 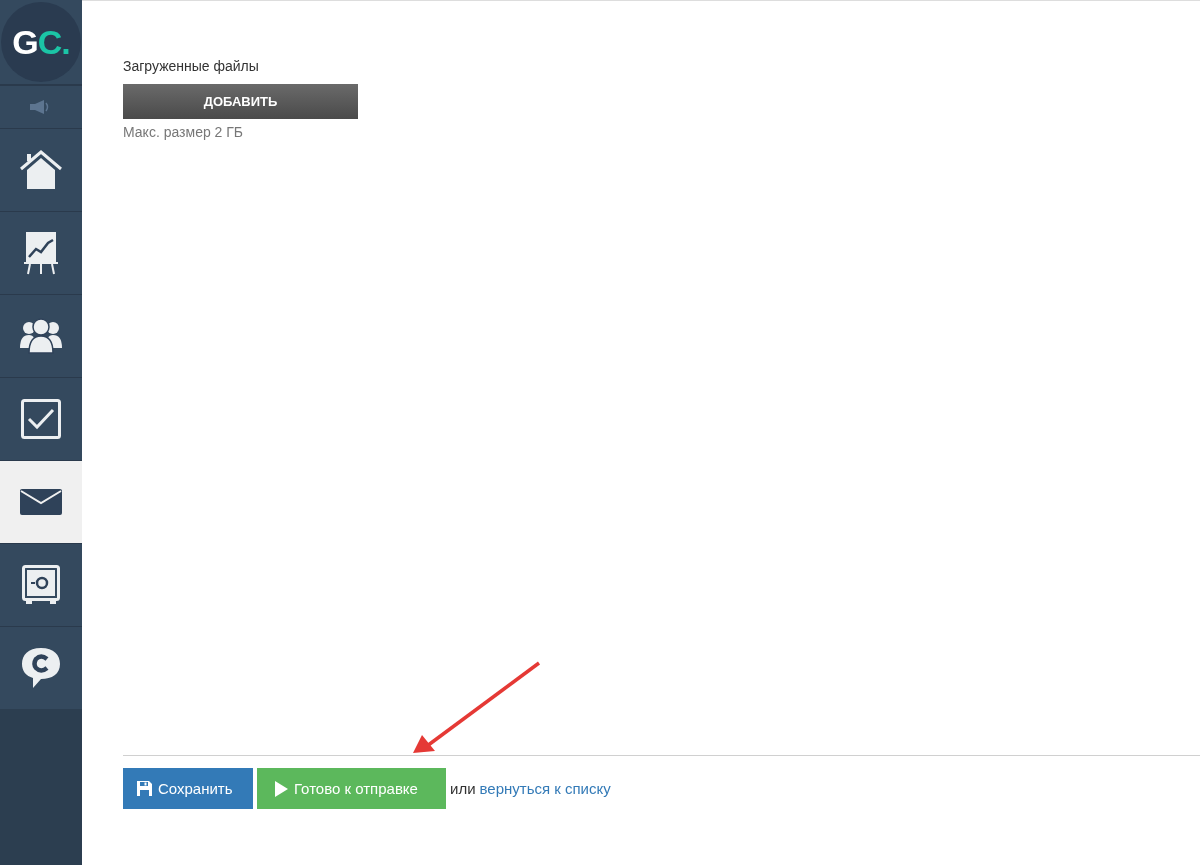 What do you see at coordinates (183, 132) in the screenshot?
I see `size-hint: Макс. размер 2 ГБ` at bounding box center [183, 132].